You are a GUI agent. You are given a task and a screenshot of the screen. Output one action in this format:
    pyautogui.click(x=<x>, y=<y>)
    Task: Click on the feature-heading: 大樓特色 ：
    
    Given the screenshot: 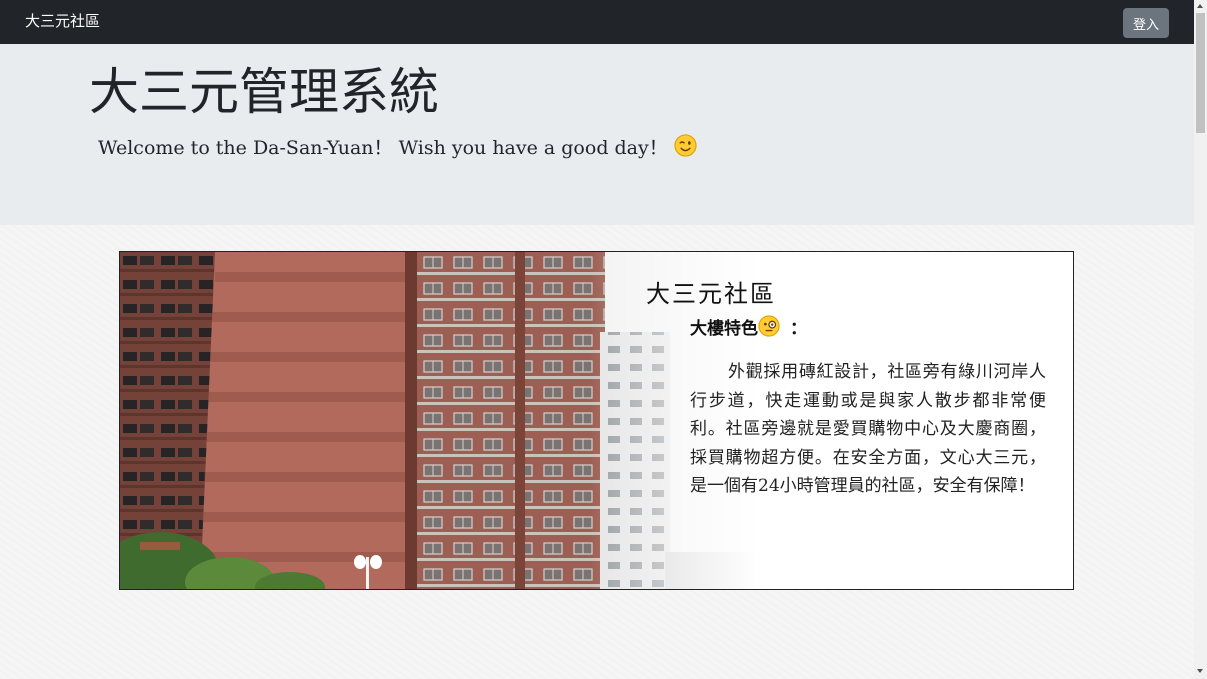 What is the action you would take?
    pyautogui.click(x=748, y=328)
    